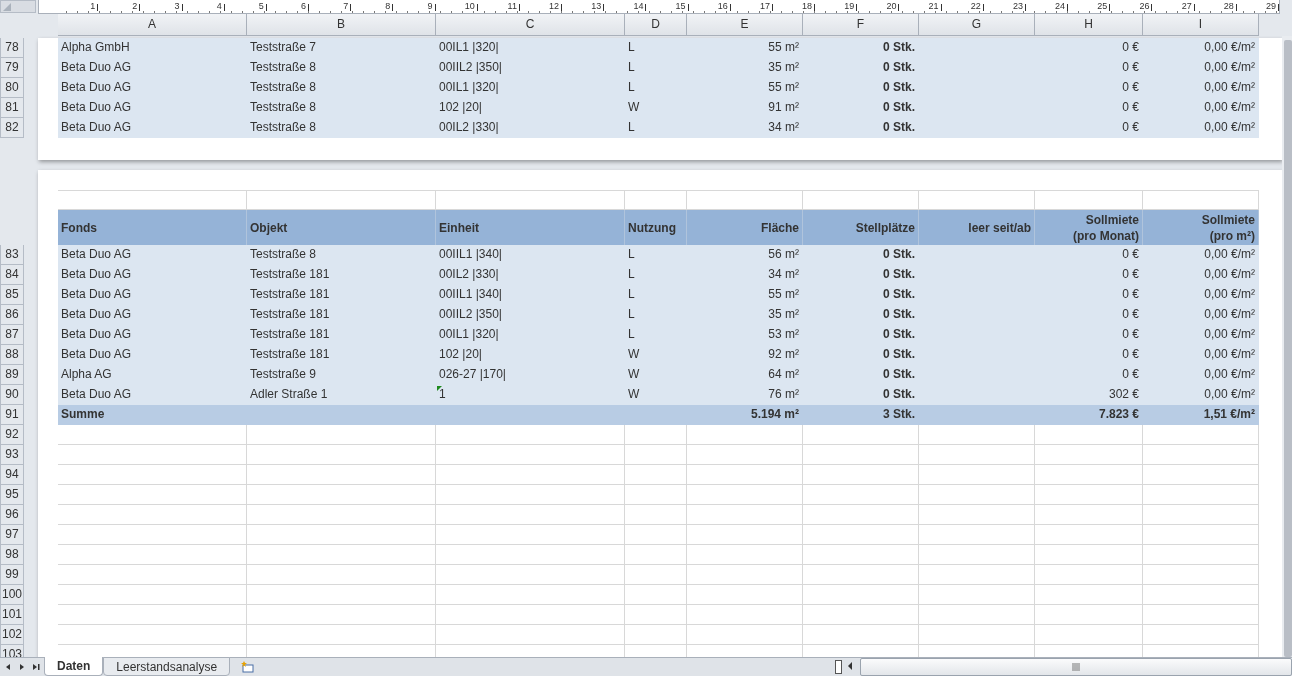 The width and height of the screenshot is (1292, 676). What do you see at coordinates (152, 227) in the screenshot?
I see `column-heading: Fonds` at bounding box center [152, 227].